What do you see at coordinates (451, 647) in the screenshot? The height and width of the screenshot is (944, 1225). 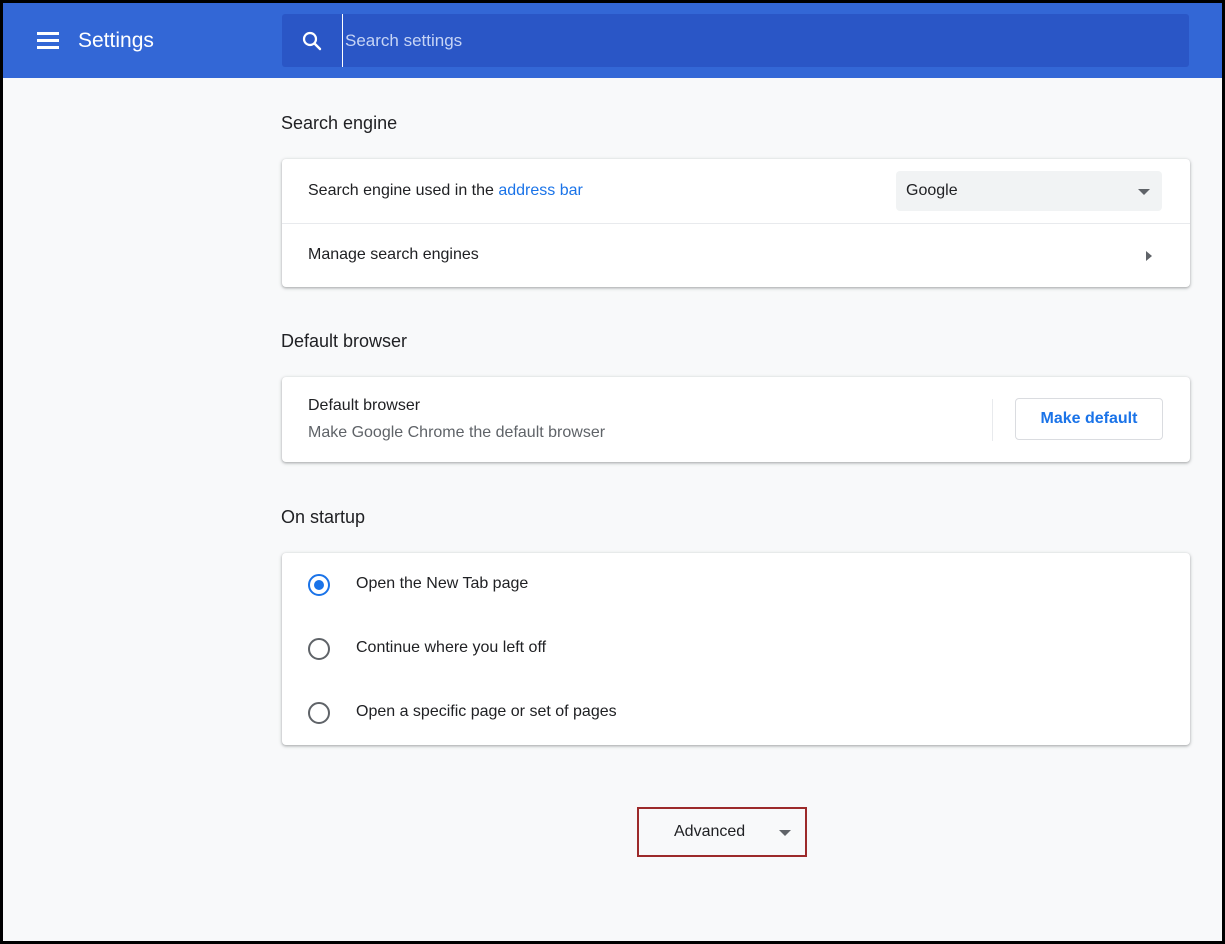 I see `startup-option-label: Continue where you left off` at bounding box center [451, 647].